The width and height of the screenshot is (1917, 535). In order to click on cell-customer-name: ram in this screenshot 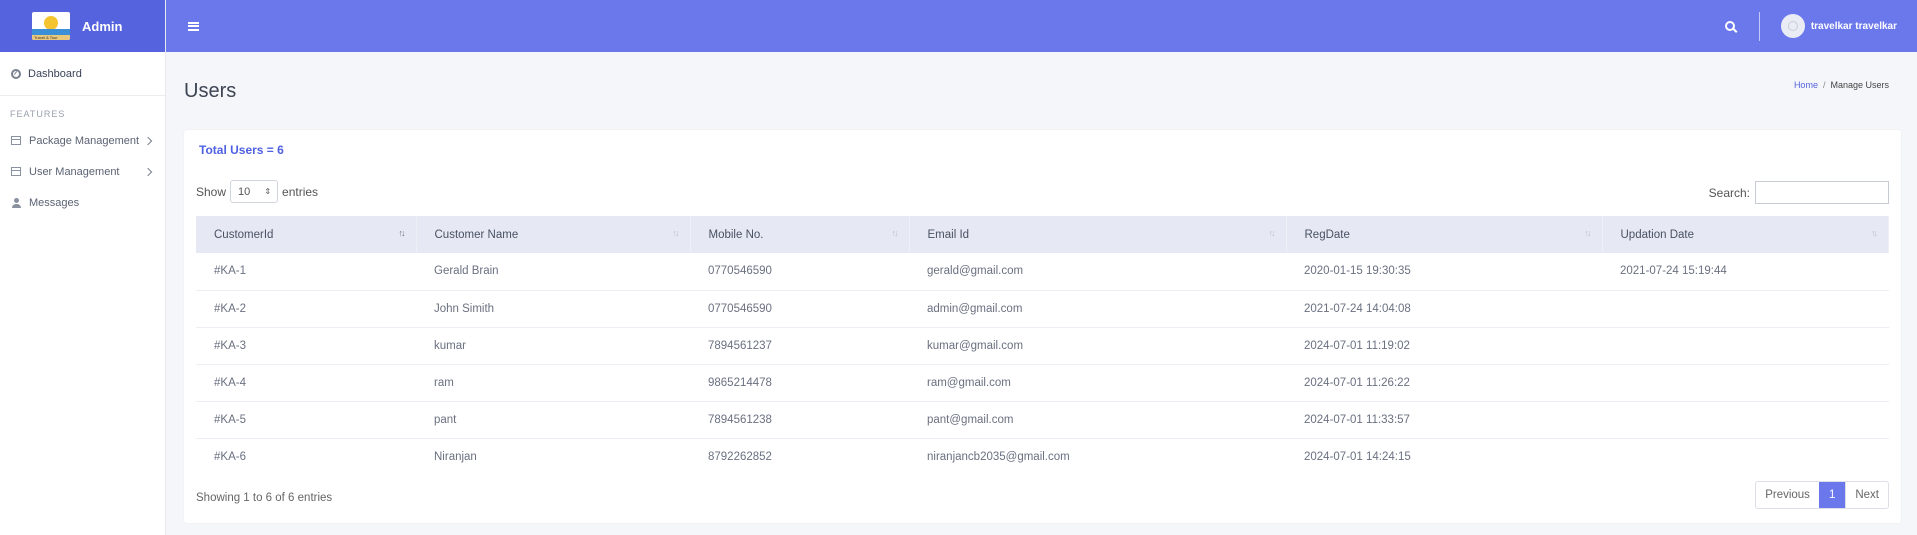, I will do `click(553, 383)`.